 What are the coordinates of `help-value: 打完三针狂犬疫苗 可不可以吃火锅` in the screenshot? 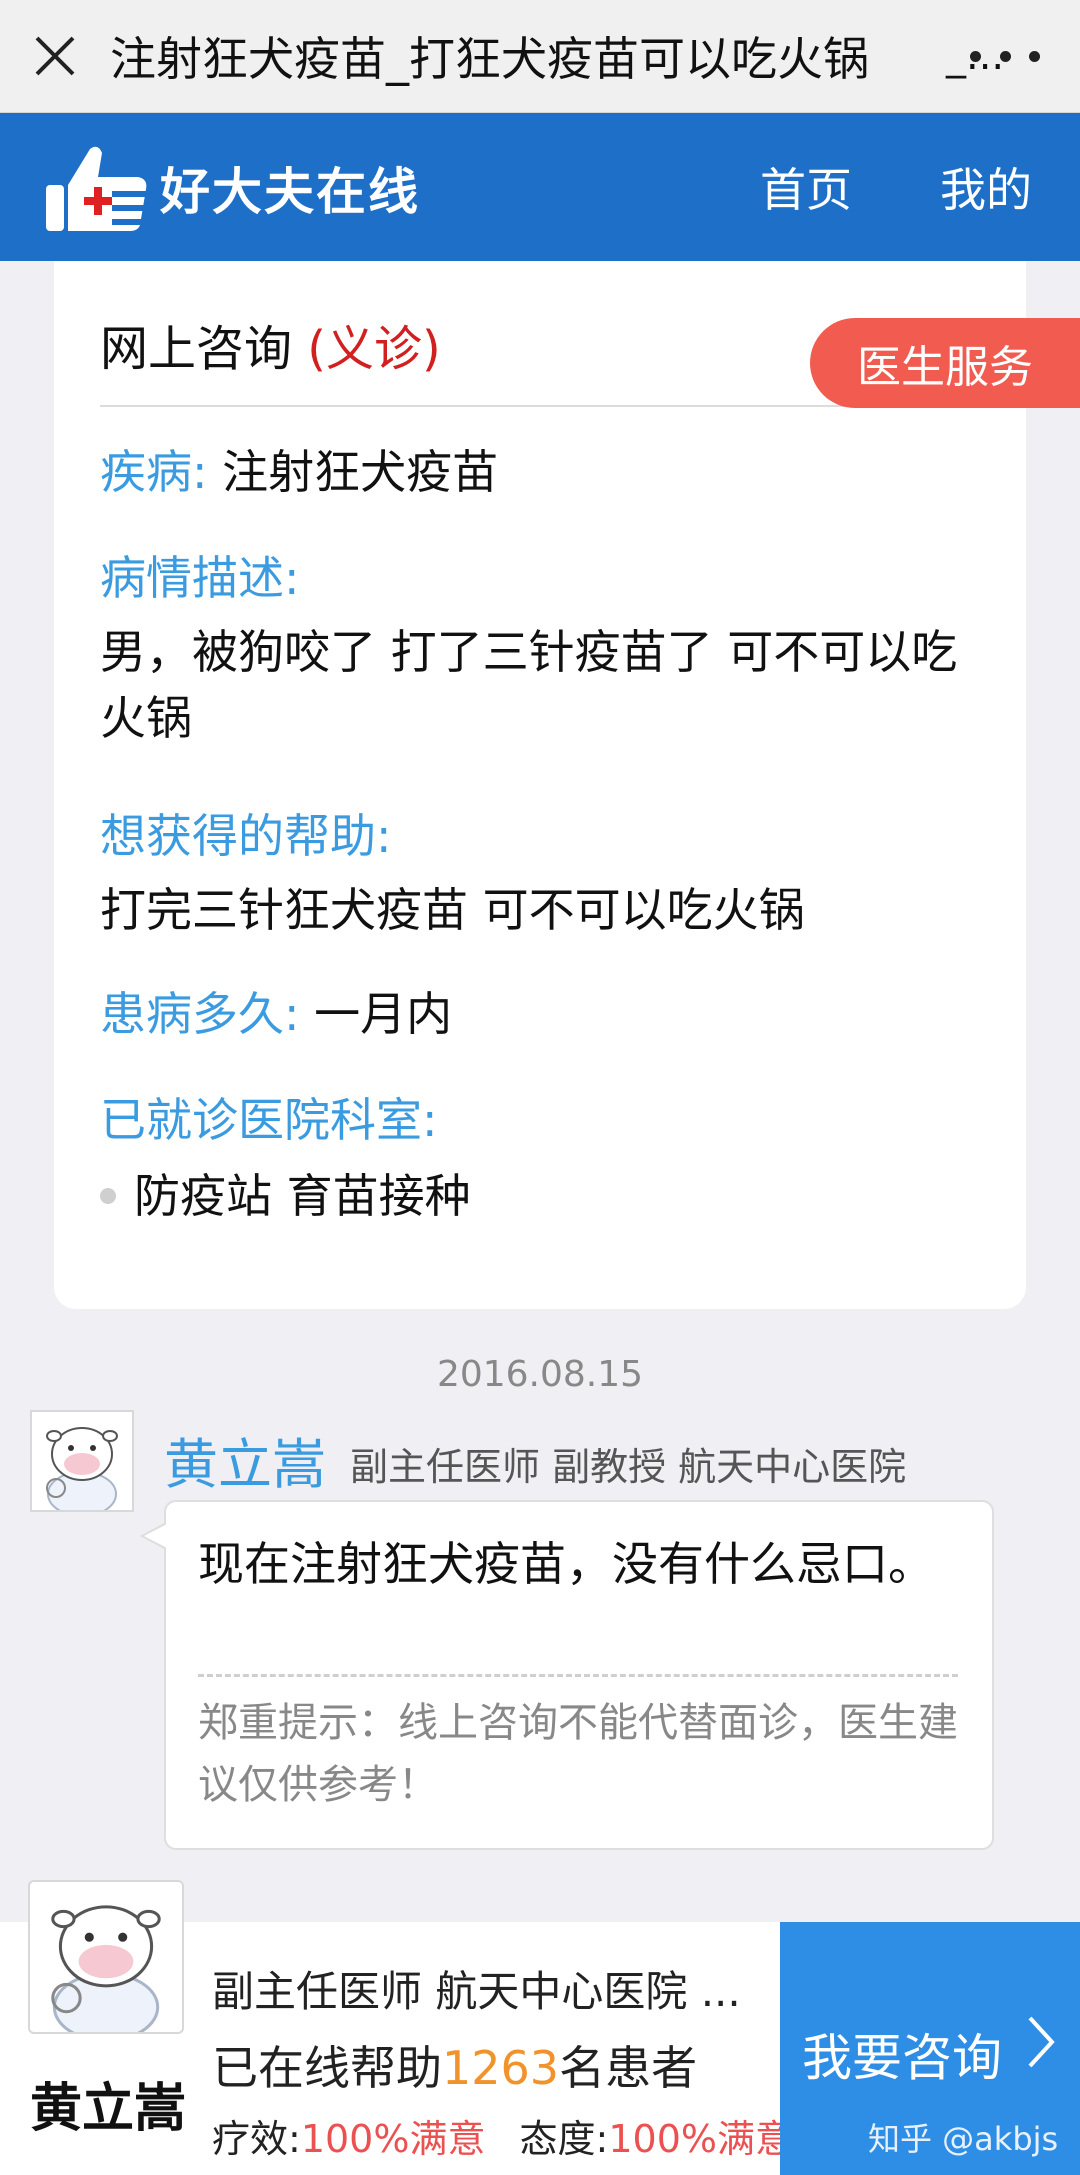 It's located at (452, 910).